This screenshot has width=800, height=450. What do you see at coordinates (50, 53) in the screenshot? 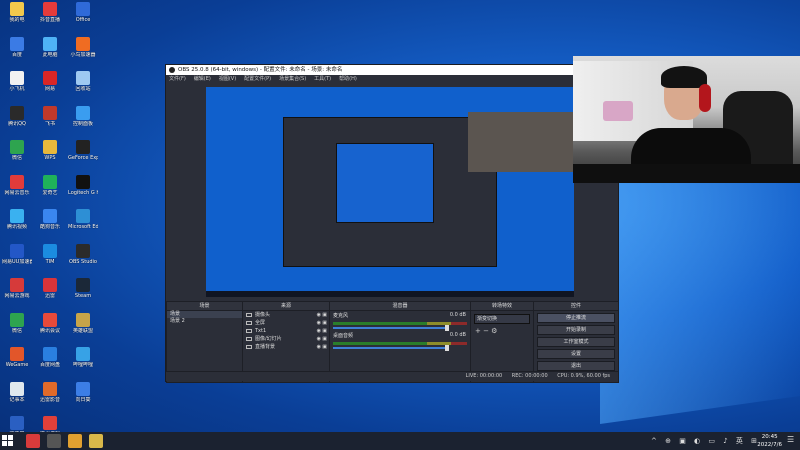
I see `desktop-icon: 此电脑` at bounding box center [50, 53].